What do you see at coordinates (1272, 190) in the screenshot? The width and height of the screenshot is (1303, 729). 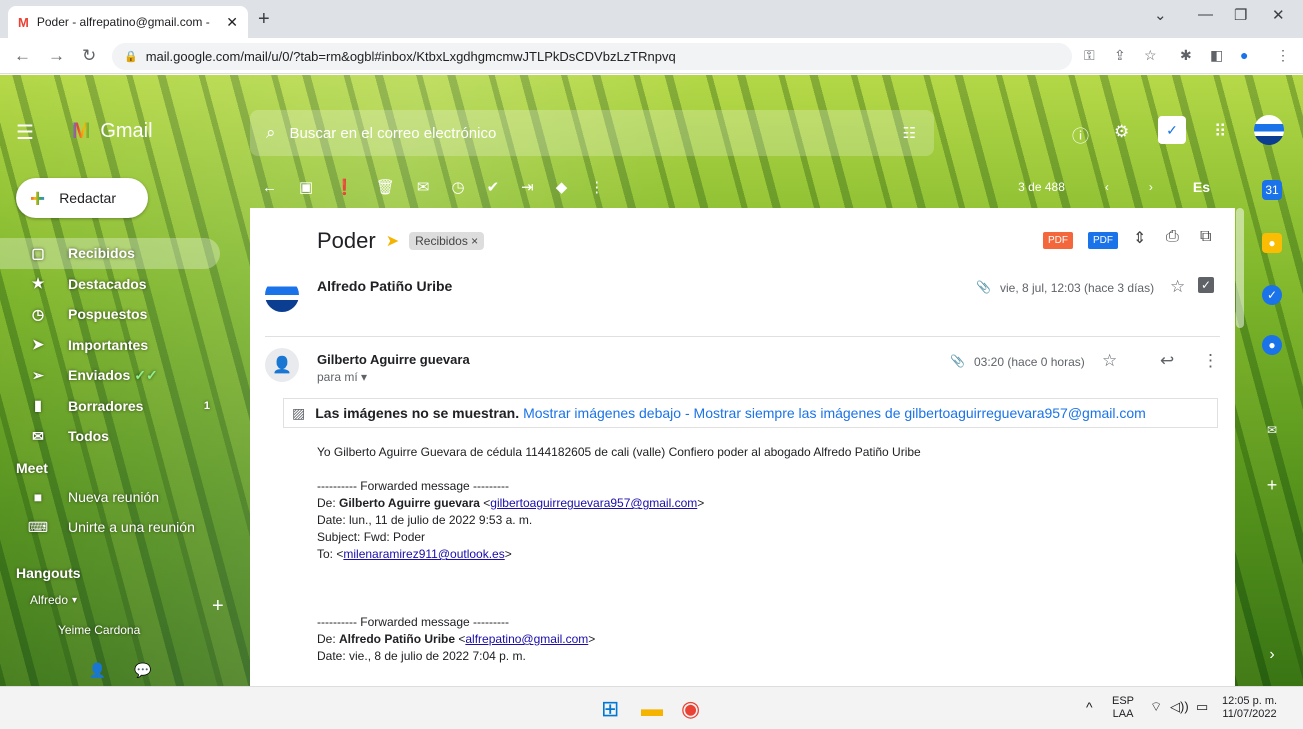 I see `calendar-icon: 31` at bounding box center [1272, 190].